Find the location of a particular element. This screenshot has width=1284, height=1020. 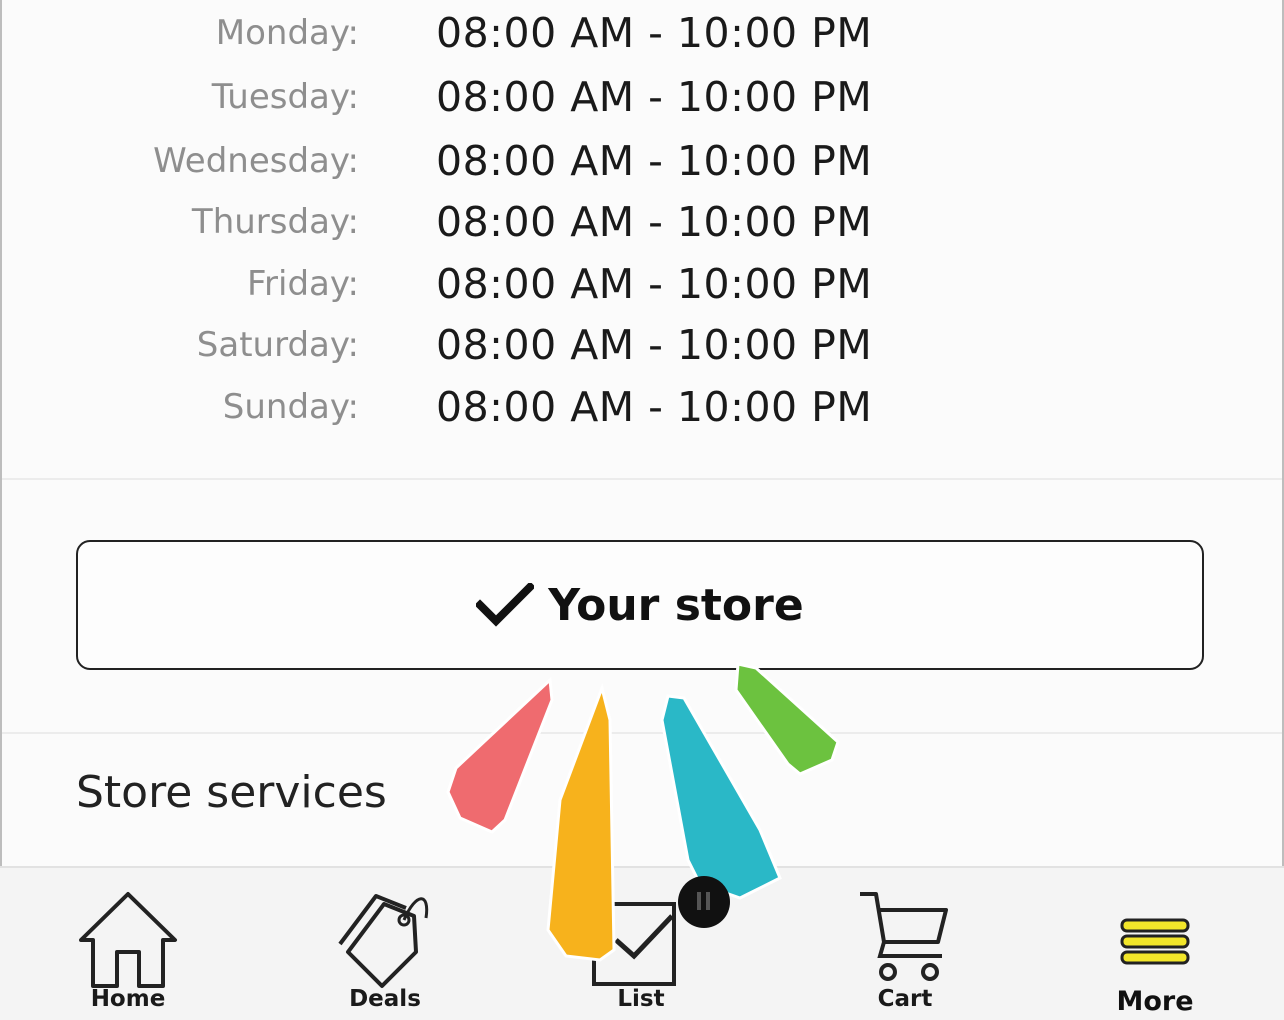

tab-home-label: Home is located at coordinates (128, 999).